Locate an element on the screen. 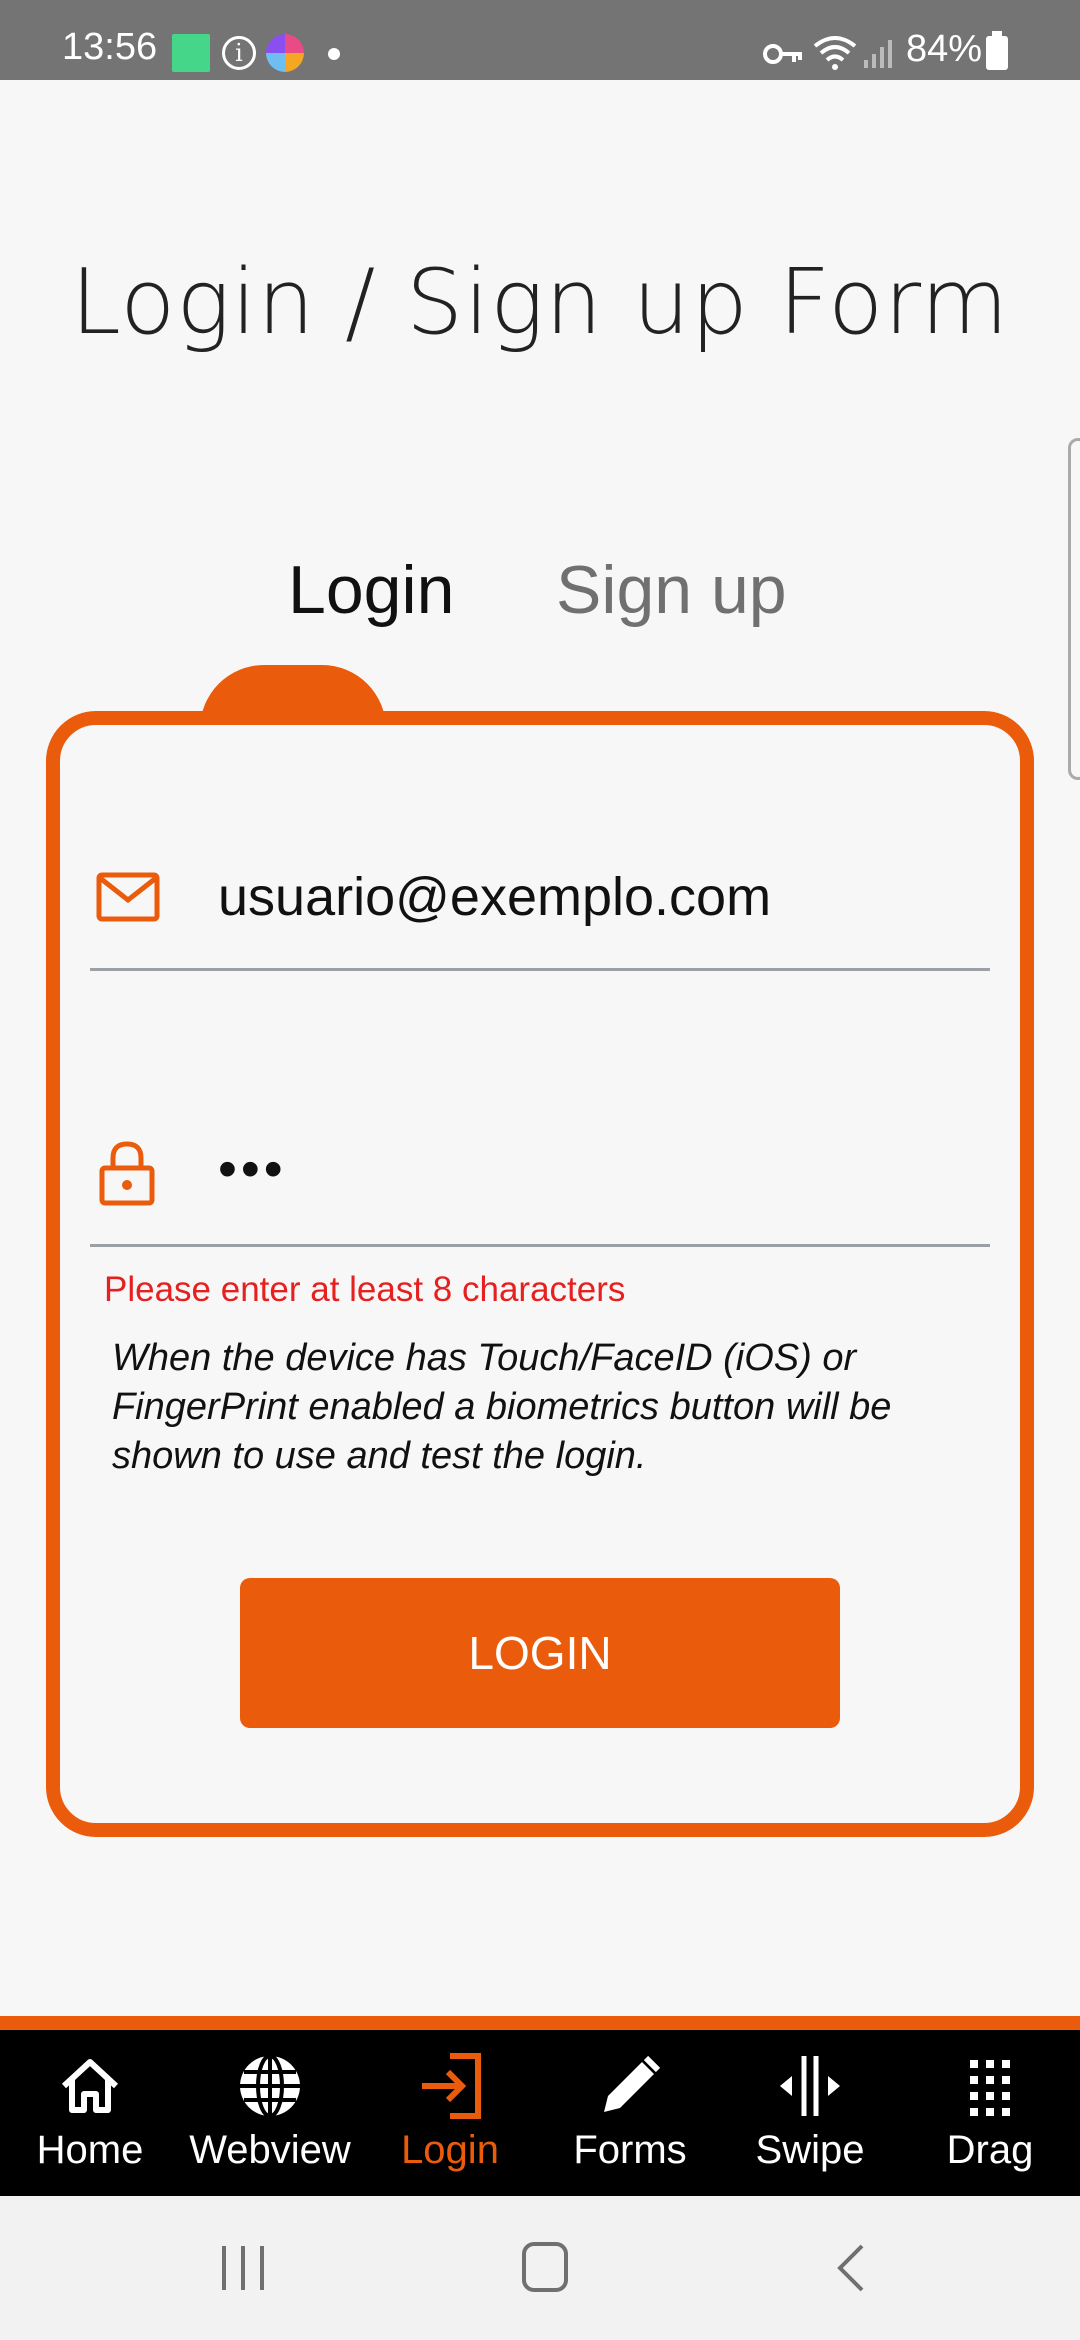  vpn-key-icon is located at coordinates (782, 54).